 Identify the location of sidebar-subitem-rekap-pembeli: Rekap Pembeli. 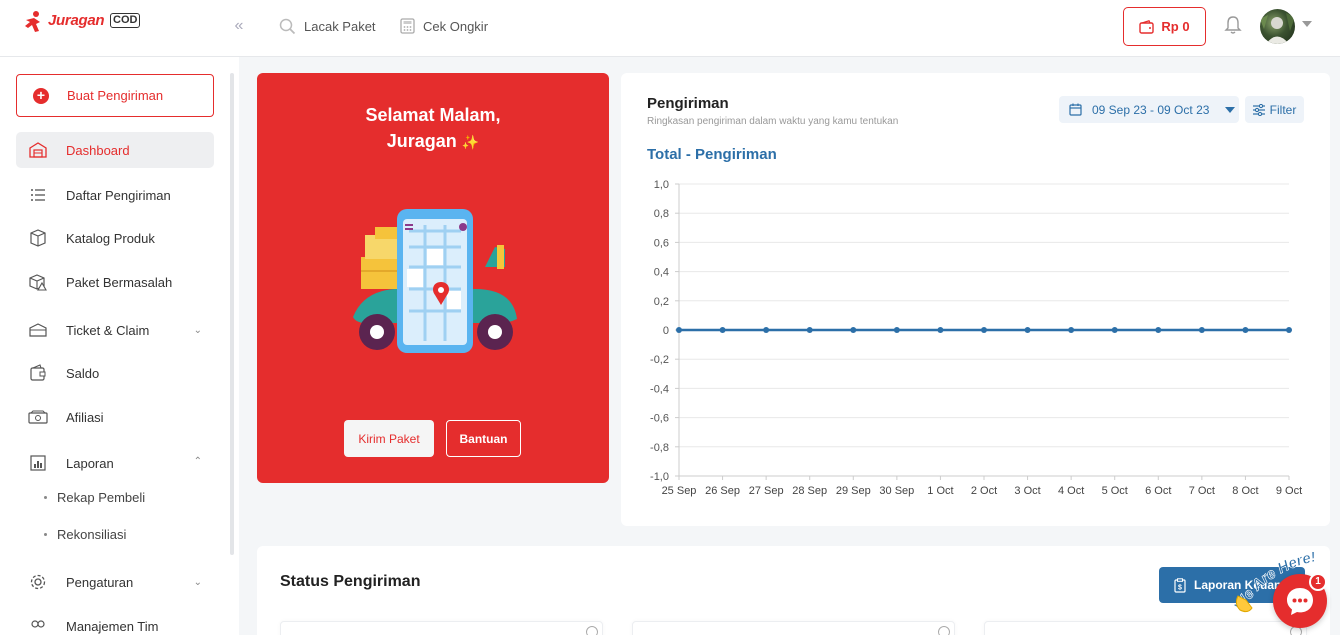
(94, 497).